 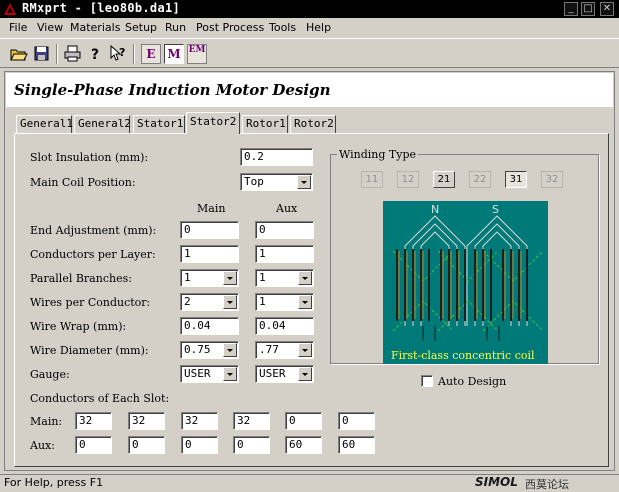 I want to click on winding-type-title: Winding Type, so click(x=377, y=154).